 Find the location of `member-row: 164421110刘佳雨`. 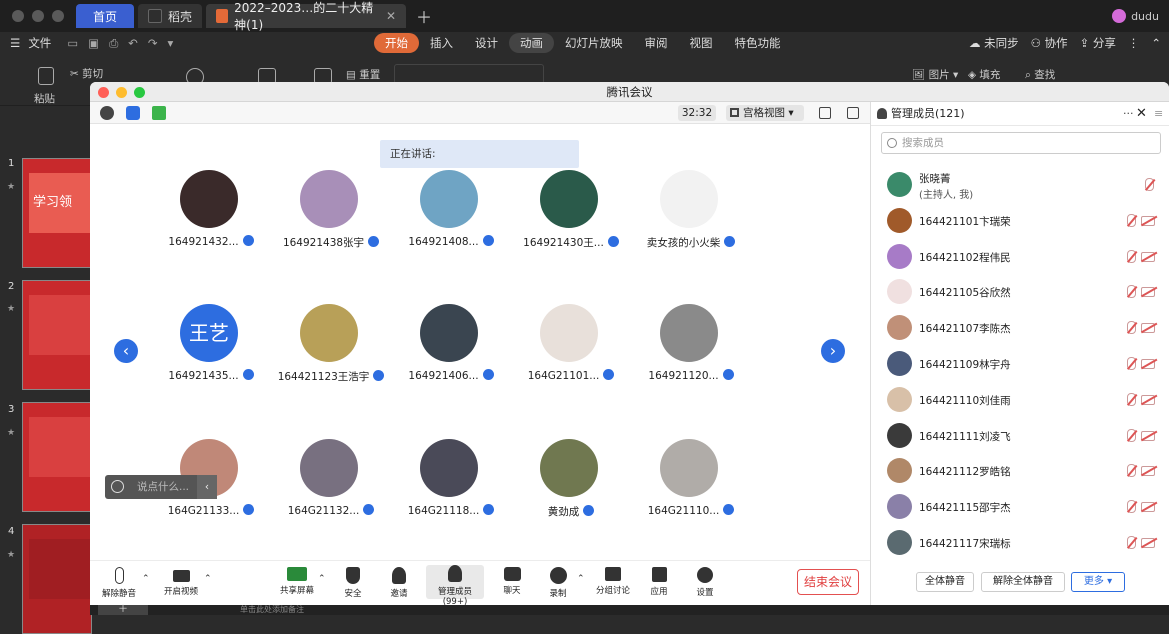

member-row: 164421110刘佳雨 is located at coordinates (1020, 401).